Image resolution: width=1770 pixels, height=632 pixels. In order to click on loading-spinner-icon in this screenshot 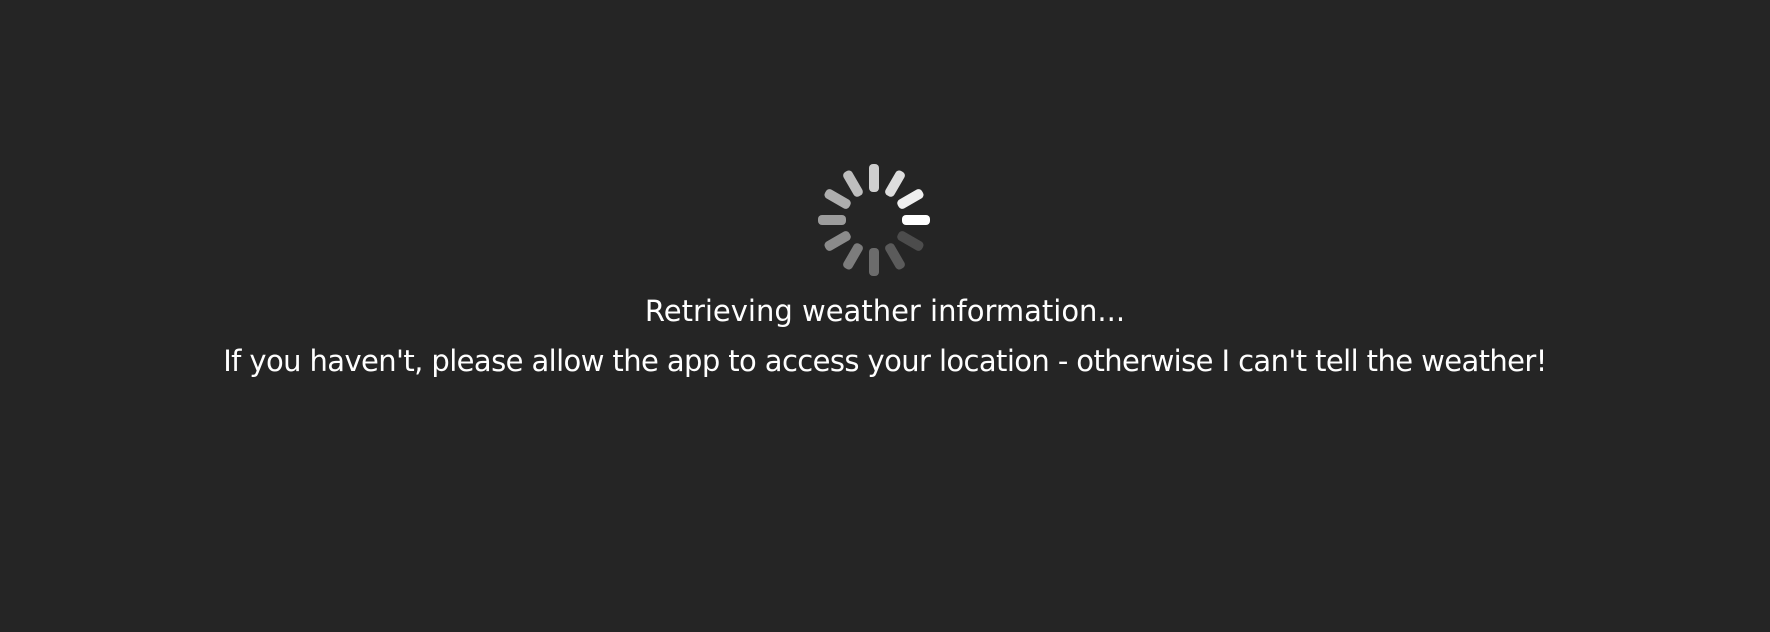, I will do `click(874, 220)`.